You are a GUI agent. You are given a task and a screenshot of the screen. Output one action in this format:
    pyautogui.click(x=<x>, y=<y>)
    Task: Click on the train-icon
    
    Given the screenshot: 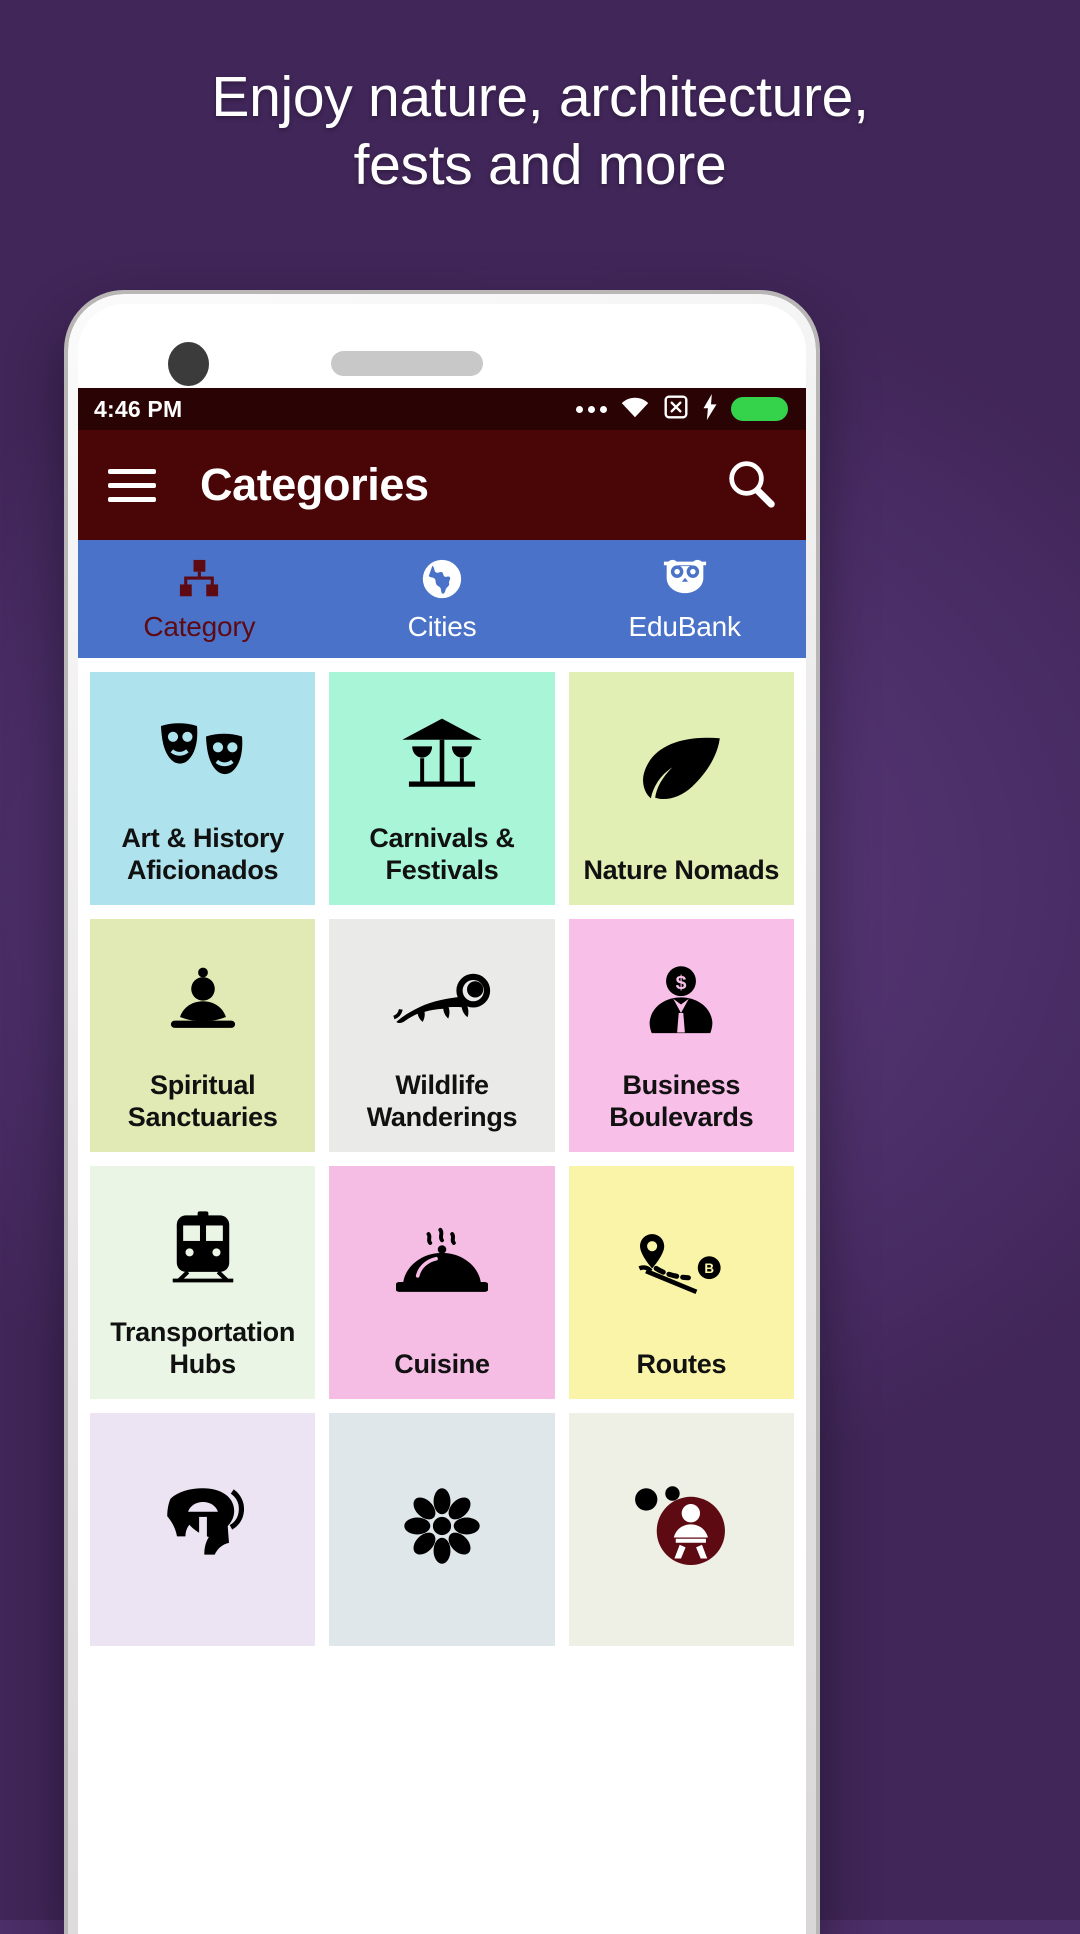 What is the action you would take?
    pyautogui.click(x=202, y=1246)
    